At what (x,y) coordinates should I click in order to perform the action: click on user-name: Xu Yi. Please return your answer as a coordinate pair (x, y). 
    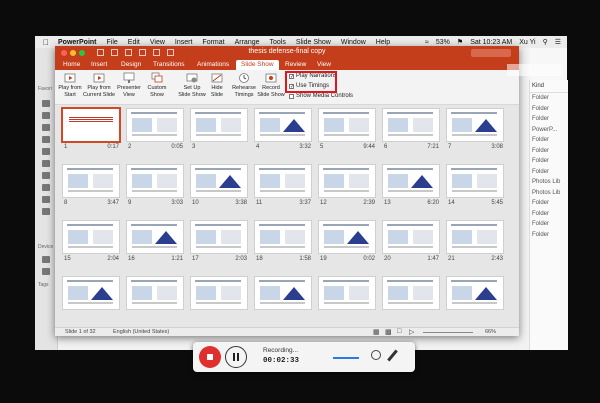
    Looking at the image, I should click on (527, 42).